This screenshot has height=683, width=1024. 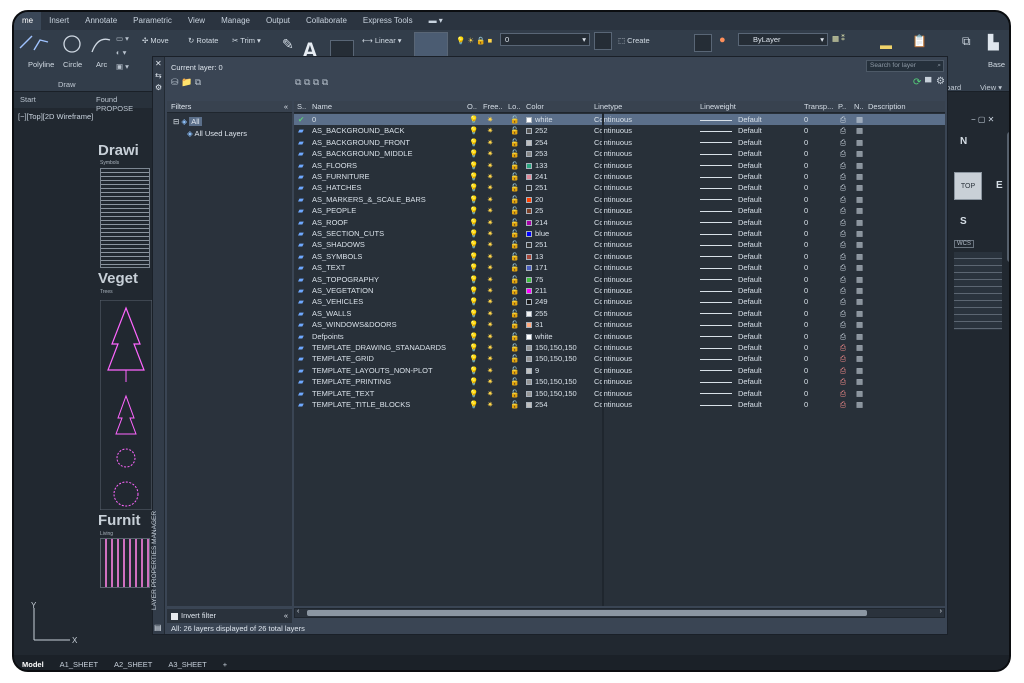 What do you see at coordinates (534, 324) in the screenshot?
I see `layer-color: 31` at bounding box center [534, 324].